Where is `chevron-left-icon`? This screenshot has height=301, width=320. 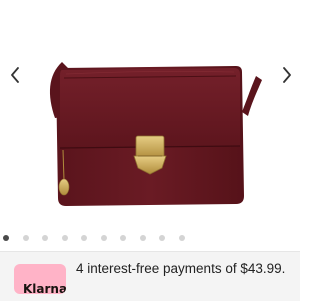 chevron-left-icon is located at coordinates (15, 75).